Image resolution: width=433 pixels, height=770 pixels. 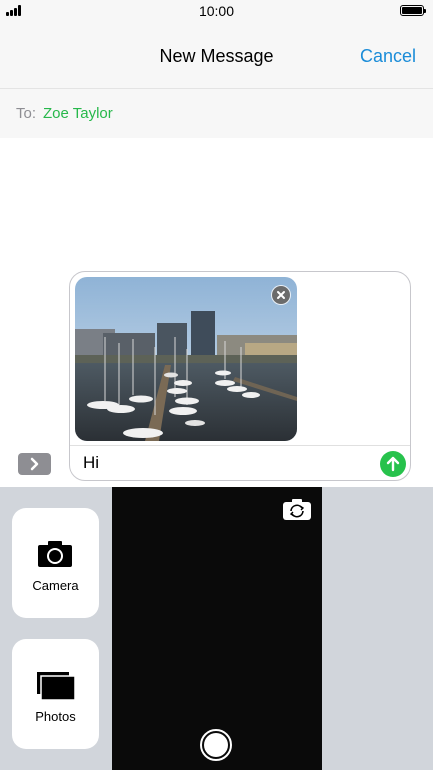 I want to click on expand-apps-button, so click(x=34, y=464).